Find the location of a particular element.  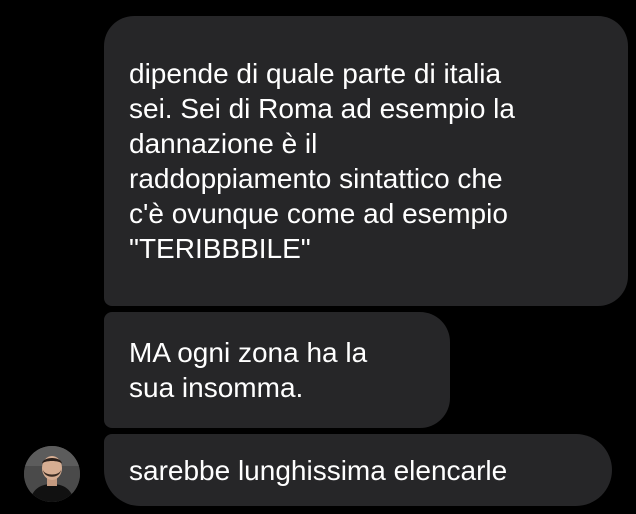

person-avatar-icon is located at coordinates (52, 474).